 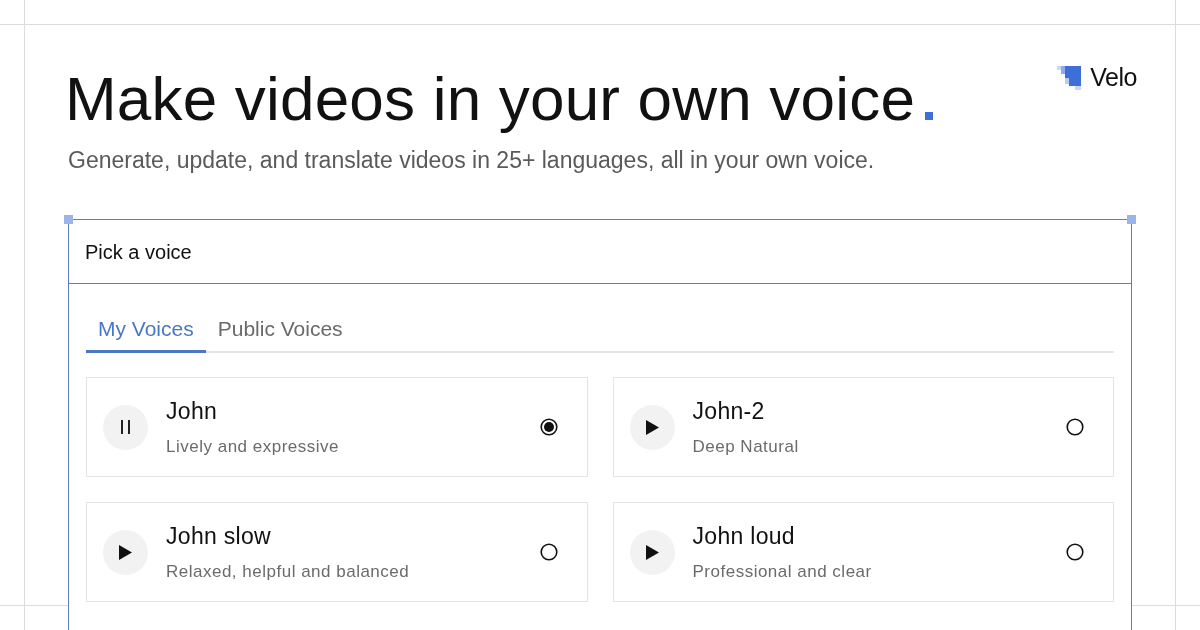 I want to click on logo-icon, so click(x=1069, y=77).